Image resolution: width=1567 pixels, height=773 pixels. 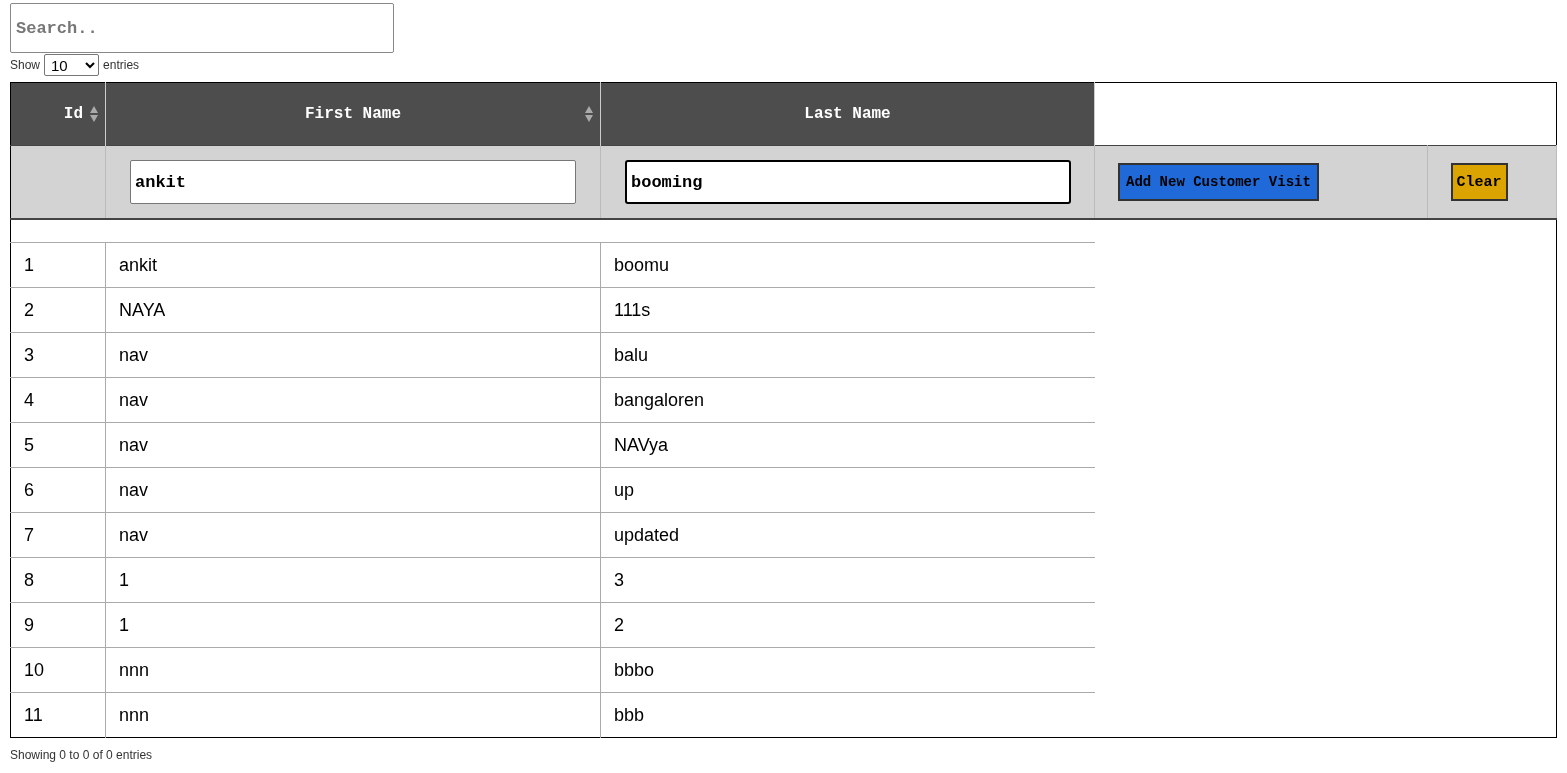 I want to click on column-header: Last Name, so click(x=847, y=114).